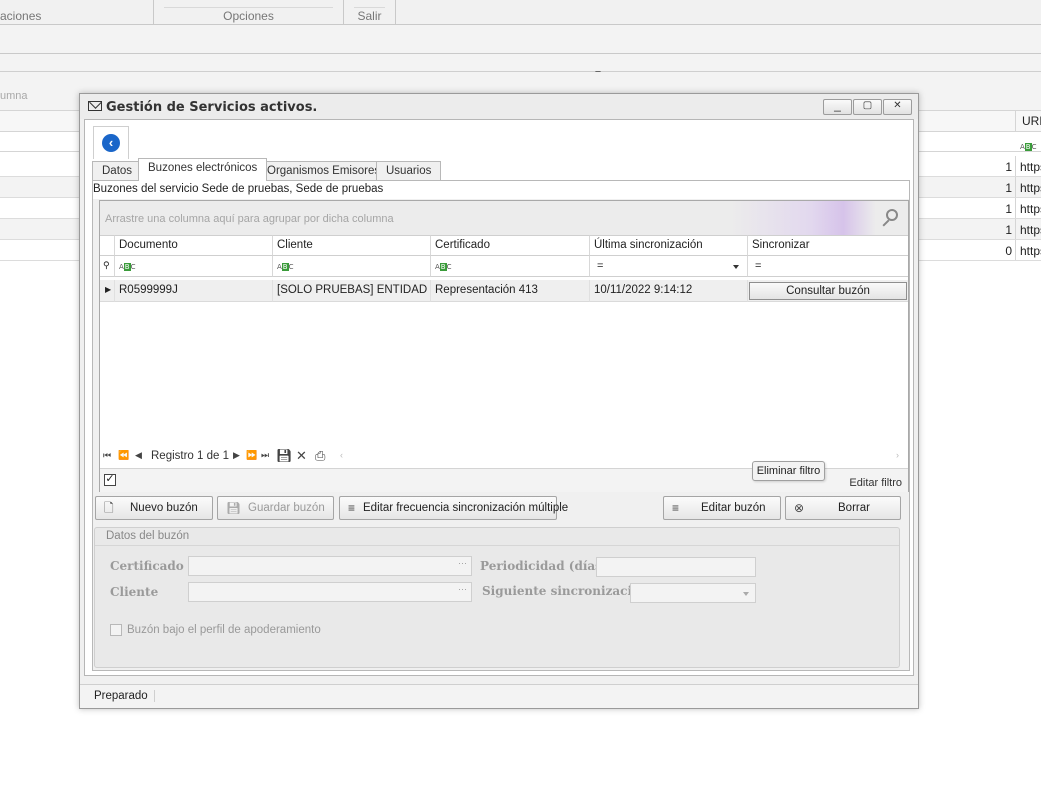 This screenshot has width=1041, height=798. What do you see at coordinates (1028, 121) in the screenshot?
I see `background-url-header: URL` at bounding box center [1028, 121].